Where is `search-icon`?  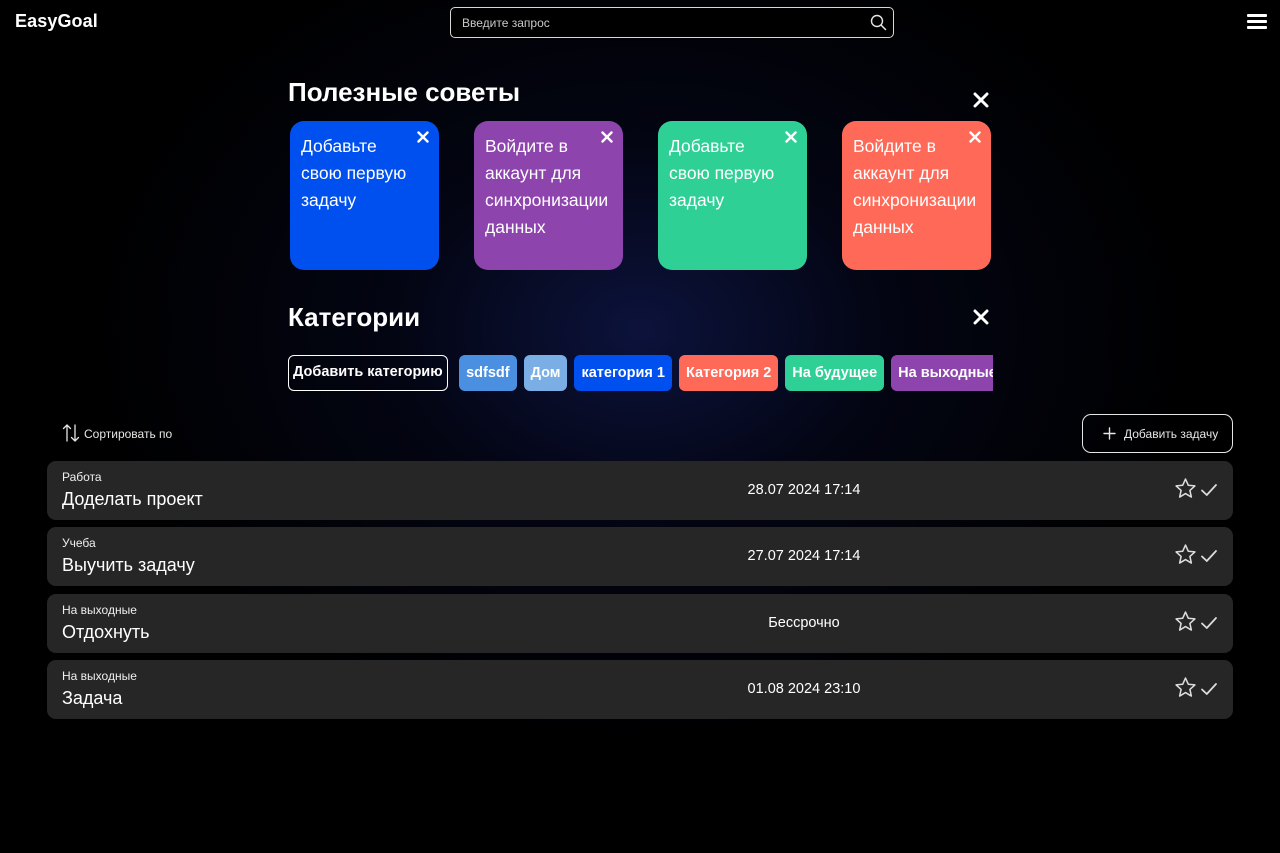
search-icon is located at coordinates (878, 22).